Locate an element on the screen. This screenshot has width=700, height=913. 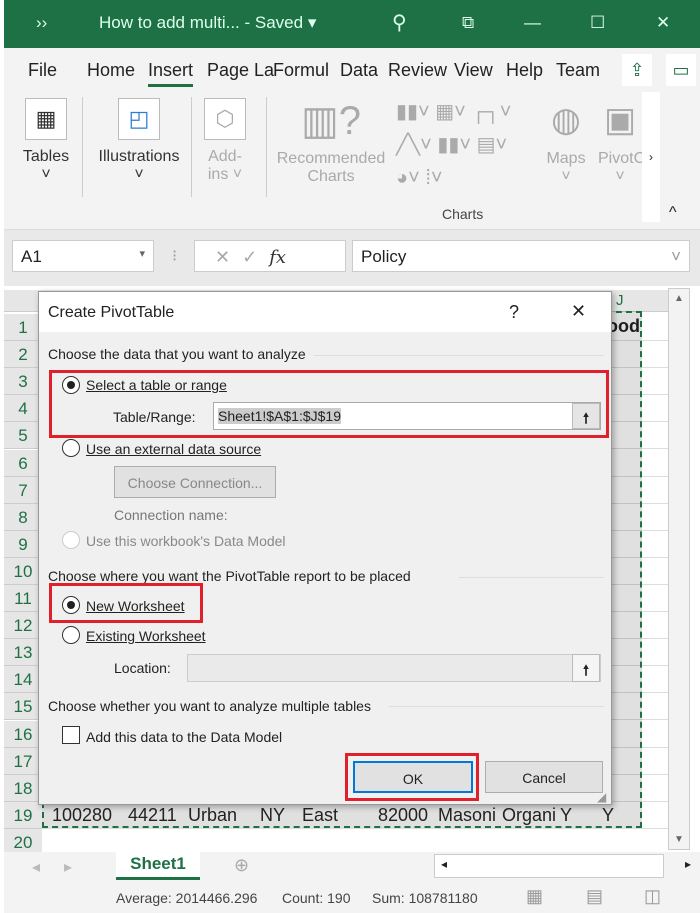
existing-worksheet-radio is located at coordinates (71, 635).